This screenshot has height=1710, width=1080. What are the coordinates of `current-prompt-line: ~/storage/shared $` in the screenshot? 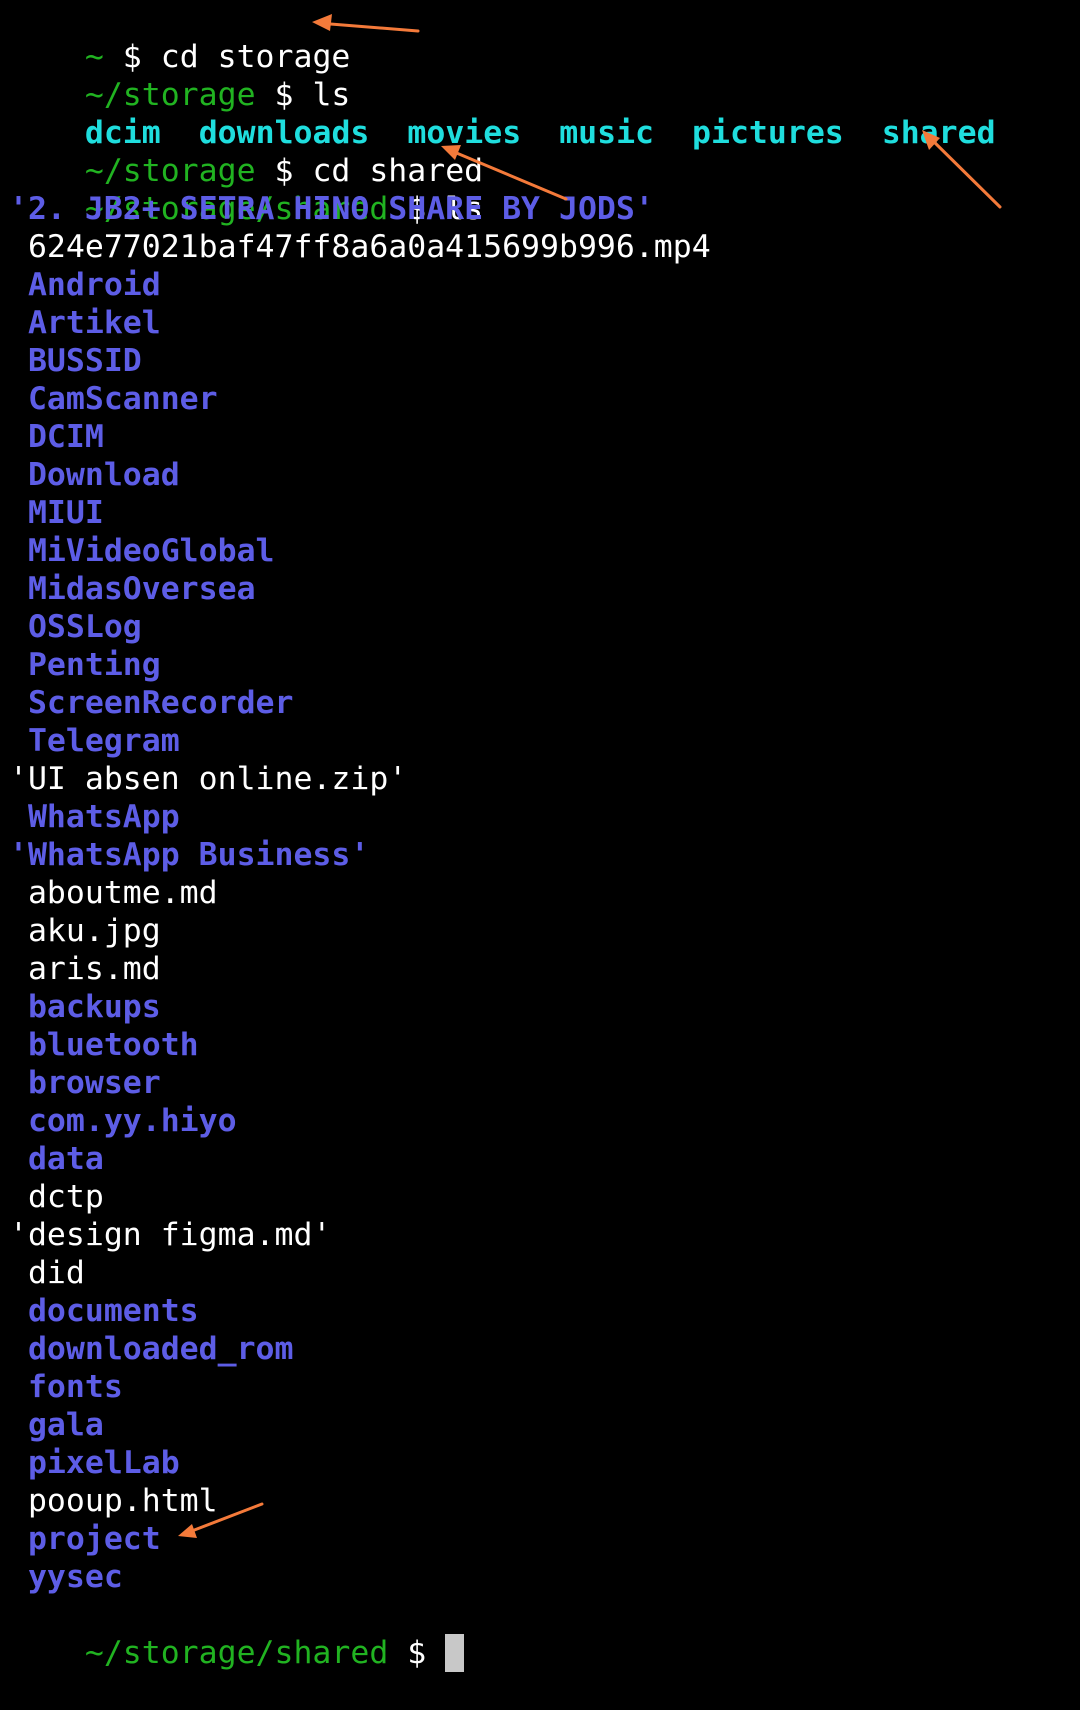 It's located at (539, 1634).